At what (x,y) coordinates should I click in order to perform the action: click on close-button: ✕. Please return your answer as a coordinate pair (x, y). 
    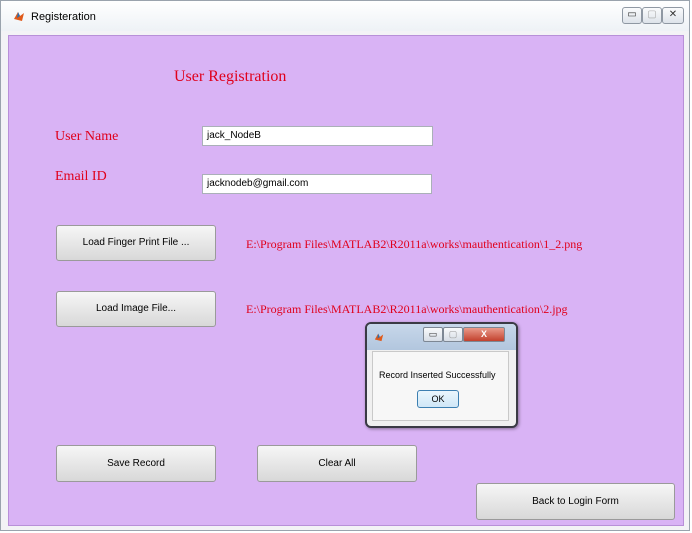
    Looking at the image, I should click on (673, 15).